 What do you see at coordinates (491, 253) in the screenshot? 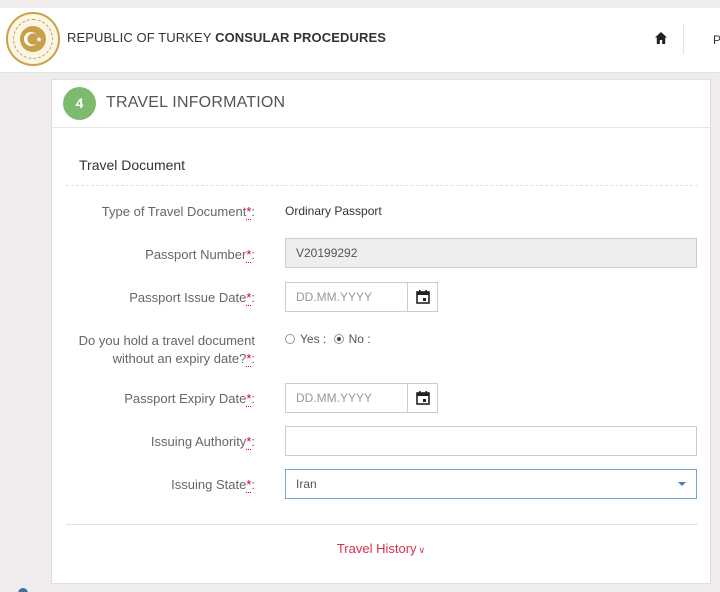
I see `passport-number-input: V20199292` at bounding box center [491, 253].